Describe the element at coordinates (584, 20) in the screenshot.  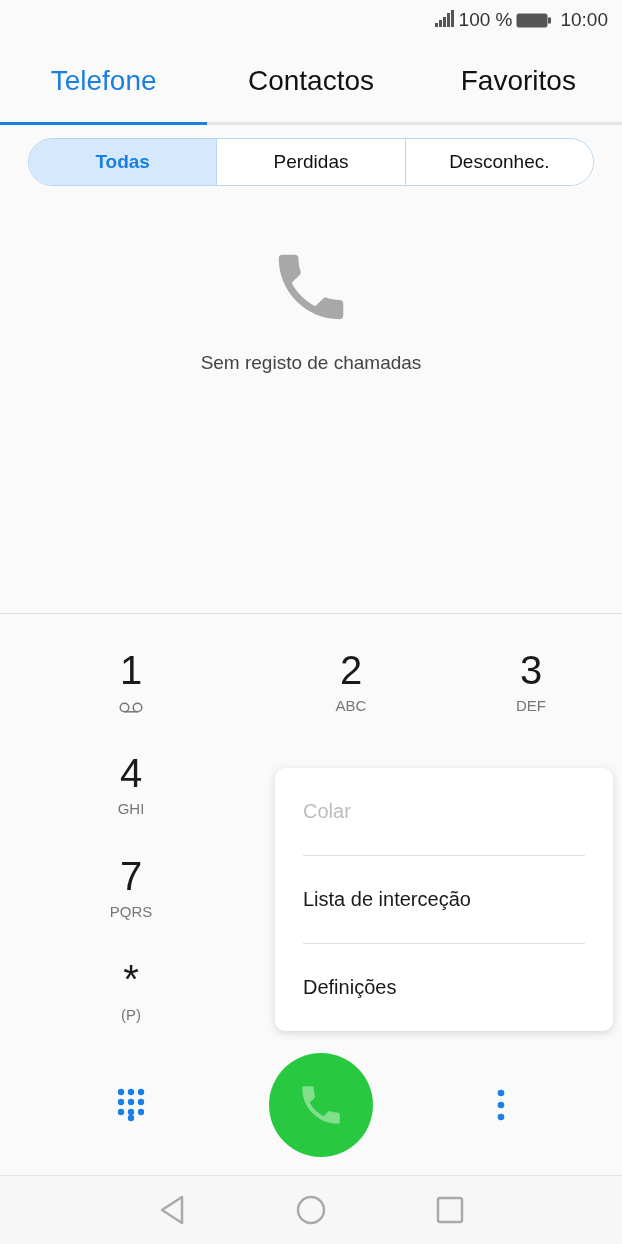
I see `clock: 10:00` at that location.